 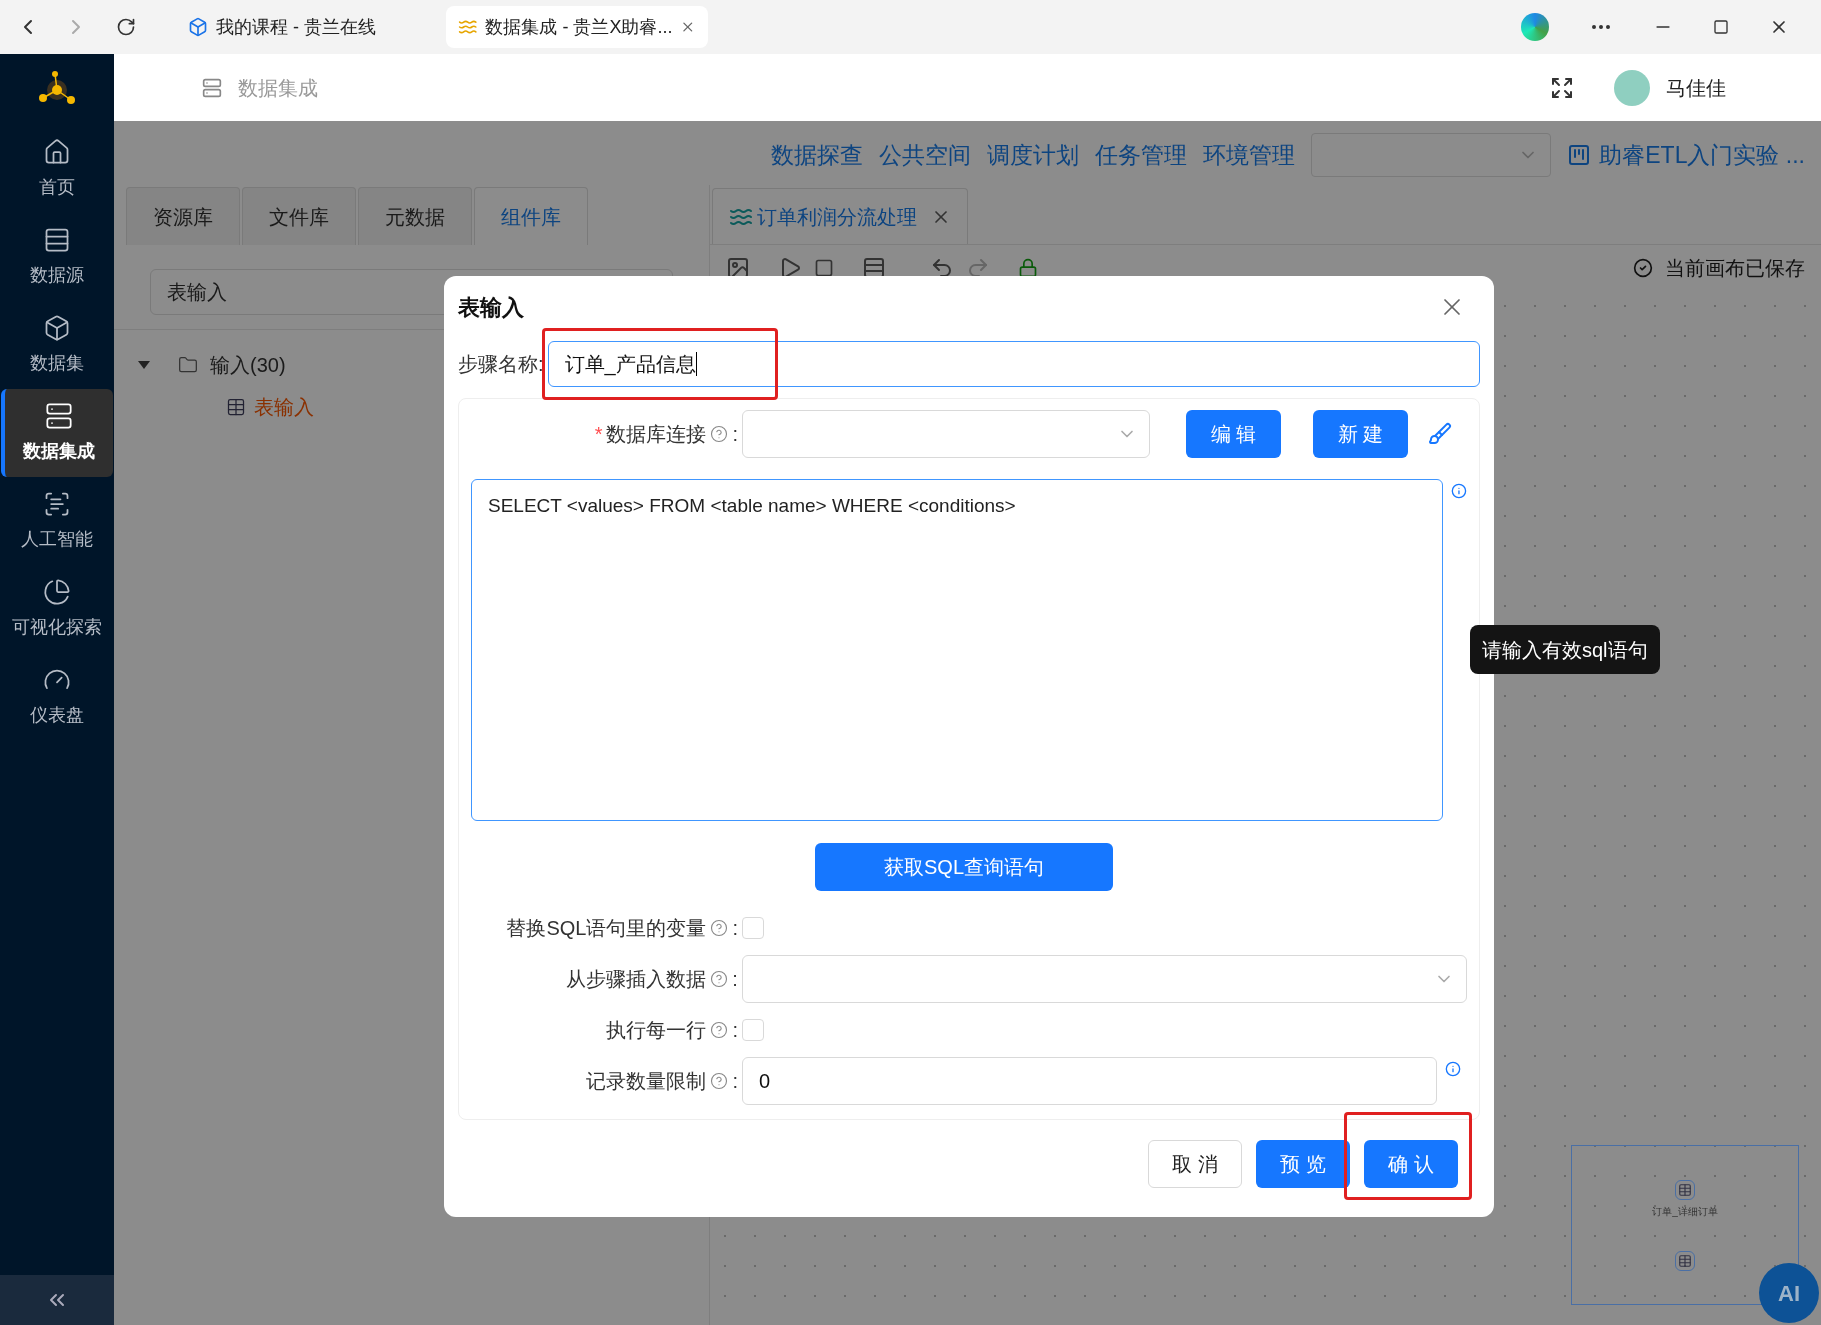 I want to click on browser-tab: 我的课程 - 贵兰在线, so click(x=307, y=27).